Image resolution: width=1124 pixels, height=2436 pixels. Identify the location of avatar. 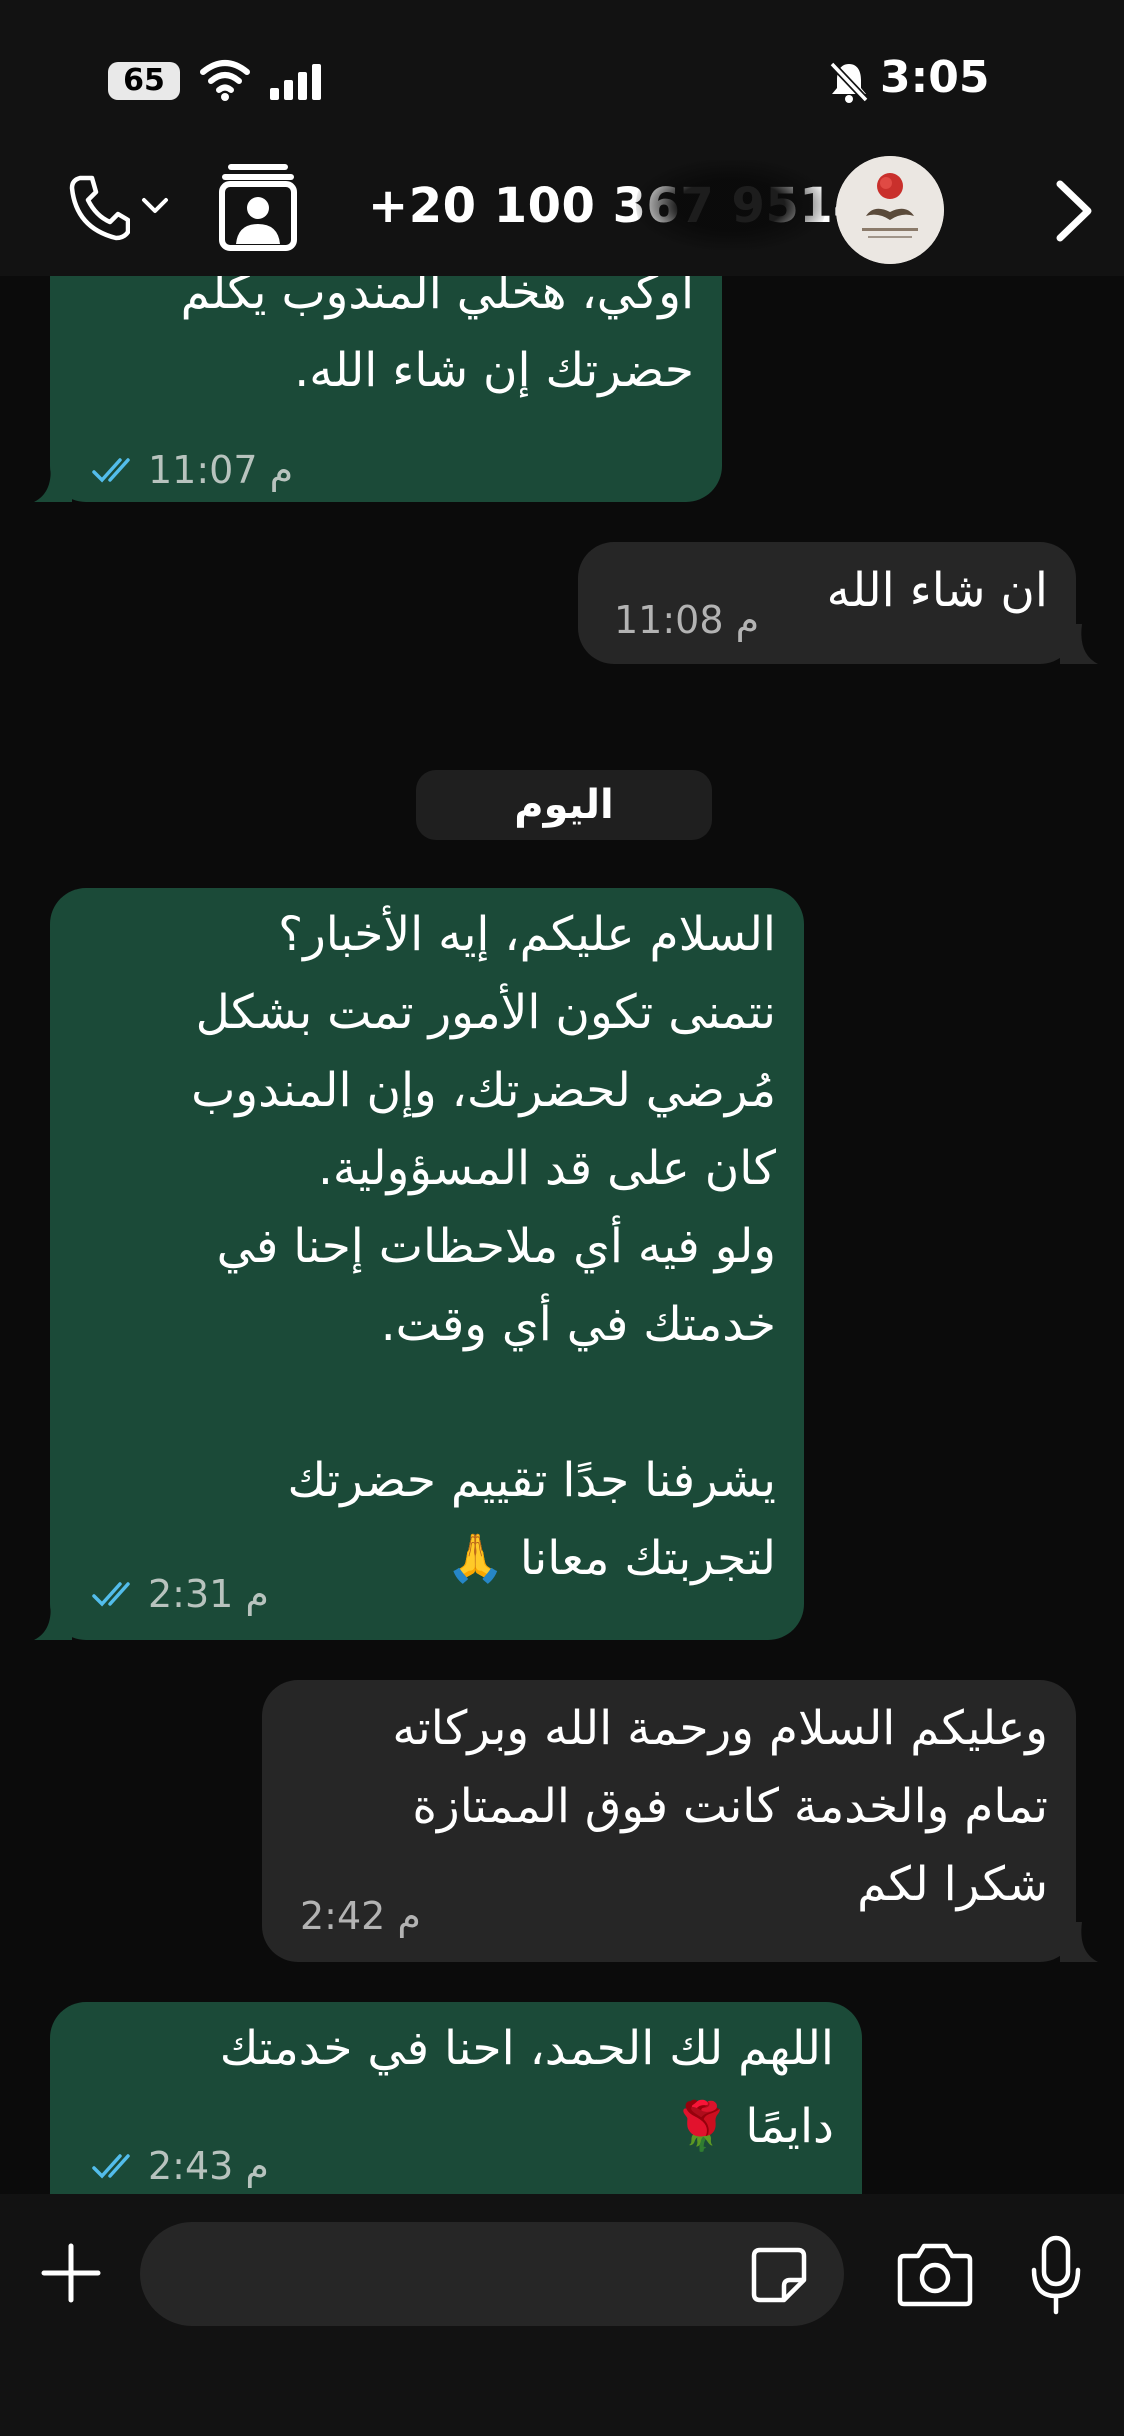
(890, 210).